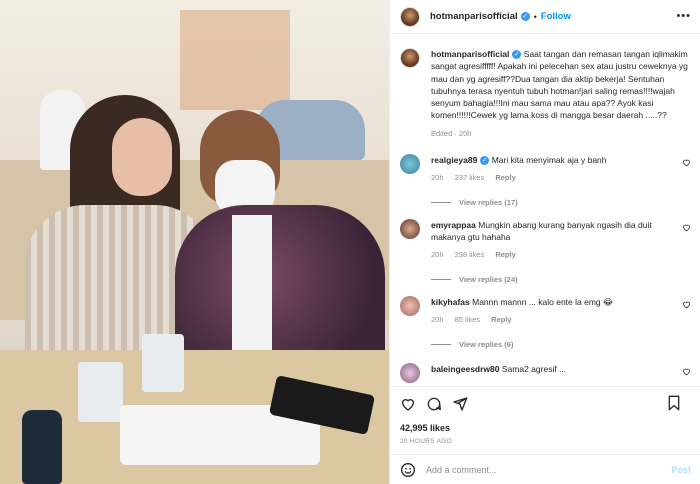 This screenshot has height=484, width=700. Describe the element at coordinates (556, 16) in the screenshot. I see `follow-button: Follow` at that location.